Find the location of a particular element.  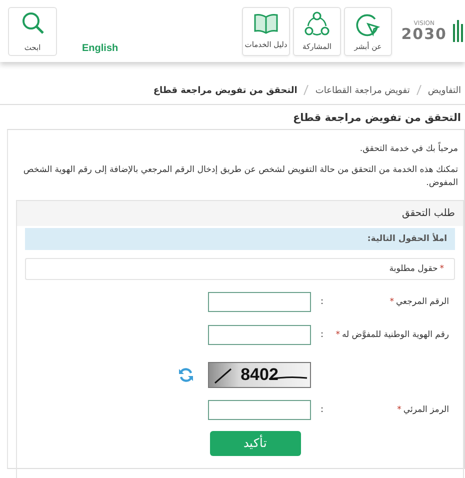

breadcrumb-link: تفويض مراجعة القطاعات is located at coordinates (362, 91).